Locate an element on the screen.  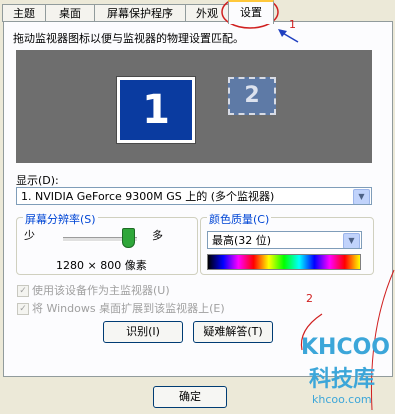
display-select: 1. NVIDIA GeForce 9300M GS 上的 (多个监视器) ▼ is located at coordinates (194, 196).